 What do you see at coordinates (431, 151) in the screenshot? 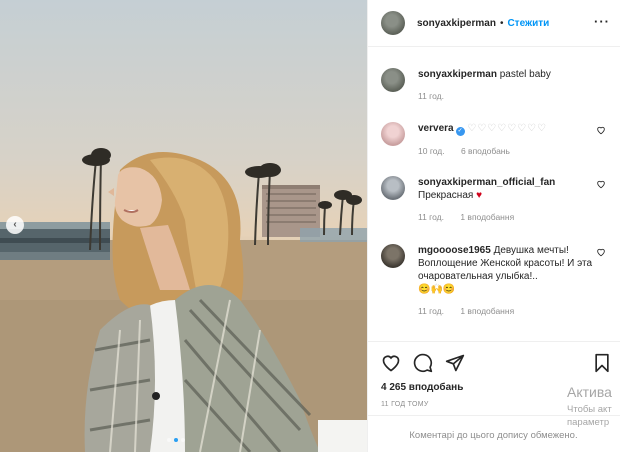
I see `comment-time: 10 год.` at bounding box center [431, 151].